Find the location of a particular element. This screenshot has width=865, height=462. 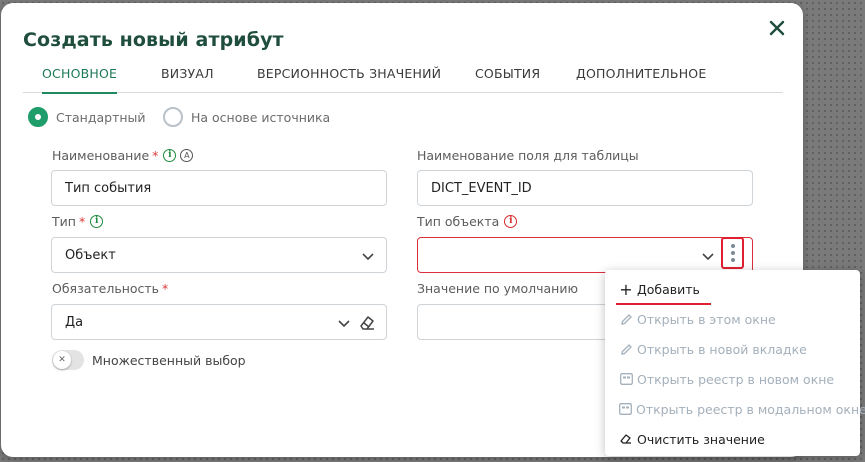

menu-item-label: Добавить is located at coordinates (668, 289).